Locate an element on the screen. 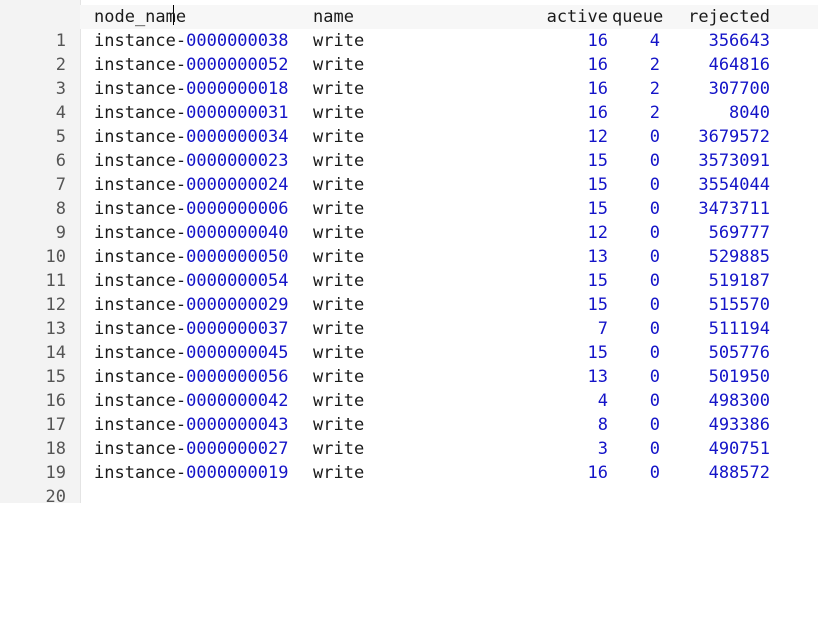 Image resolution: width=818 pixels, height=629 pixels. table-row: 14 instance-0000000037 write 7 0 511194 is located at coordinates (409, 340).